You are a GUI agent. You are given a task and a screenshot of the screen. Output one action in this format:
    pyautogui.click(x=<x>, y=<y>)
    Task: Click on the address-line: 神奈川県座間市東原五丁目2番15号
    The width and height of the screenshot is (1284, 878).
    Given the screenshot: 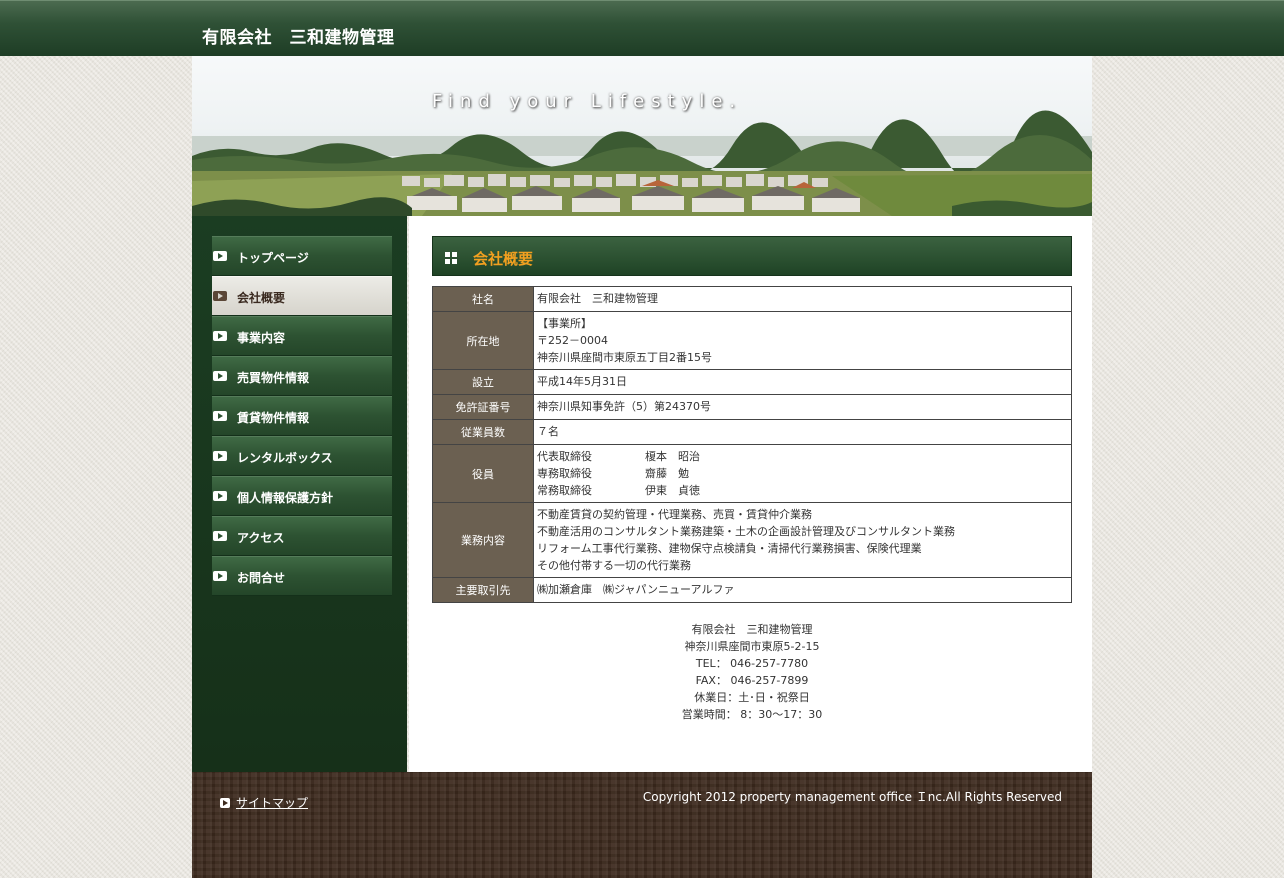 What is the action you would take?
    pyautogui.click(x=624, y=357)
    